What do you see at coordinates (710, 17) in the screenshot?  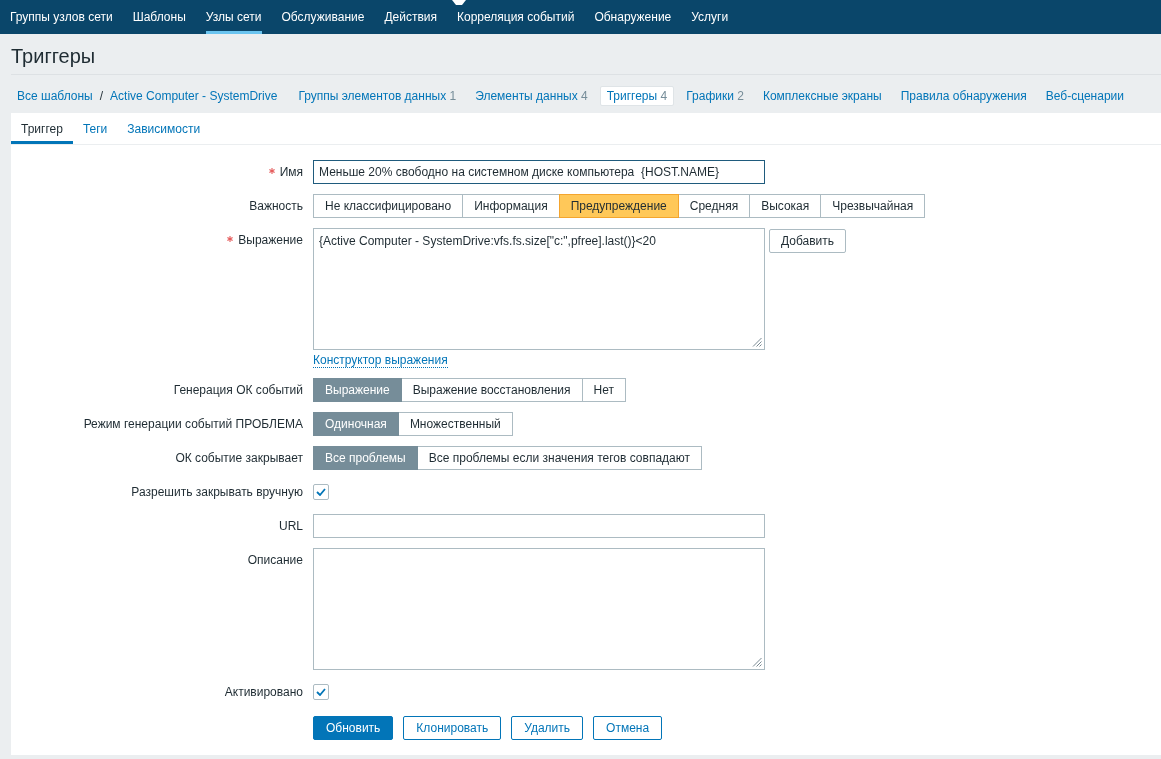 I see `nav-menu-item: Услуги` at bounding box center [710, 17].